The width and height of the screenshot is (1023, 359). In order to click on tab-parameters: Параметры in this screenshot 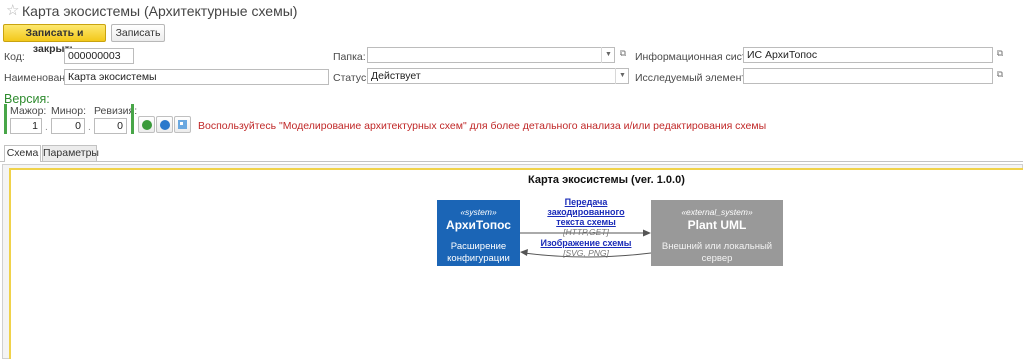, I will do `click(70, 153)`.